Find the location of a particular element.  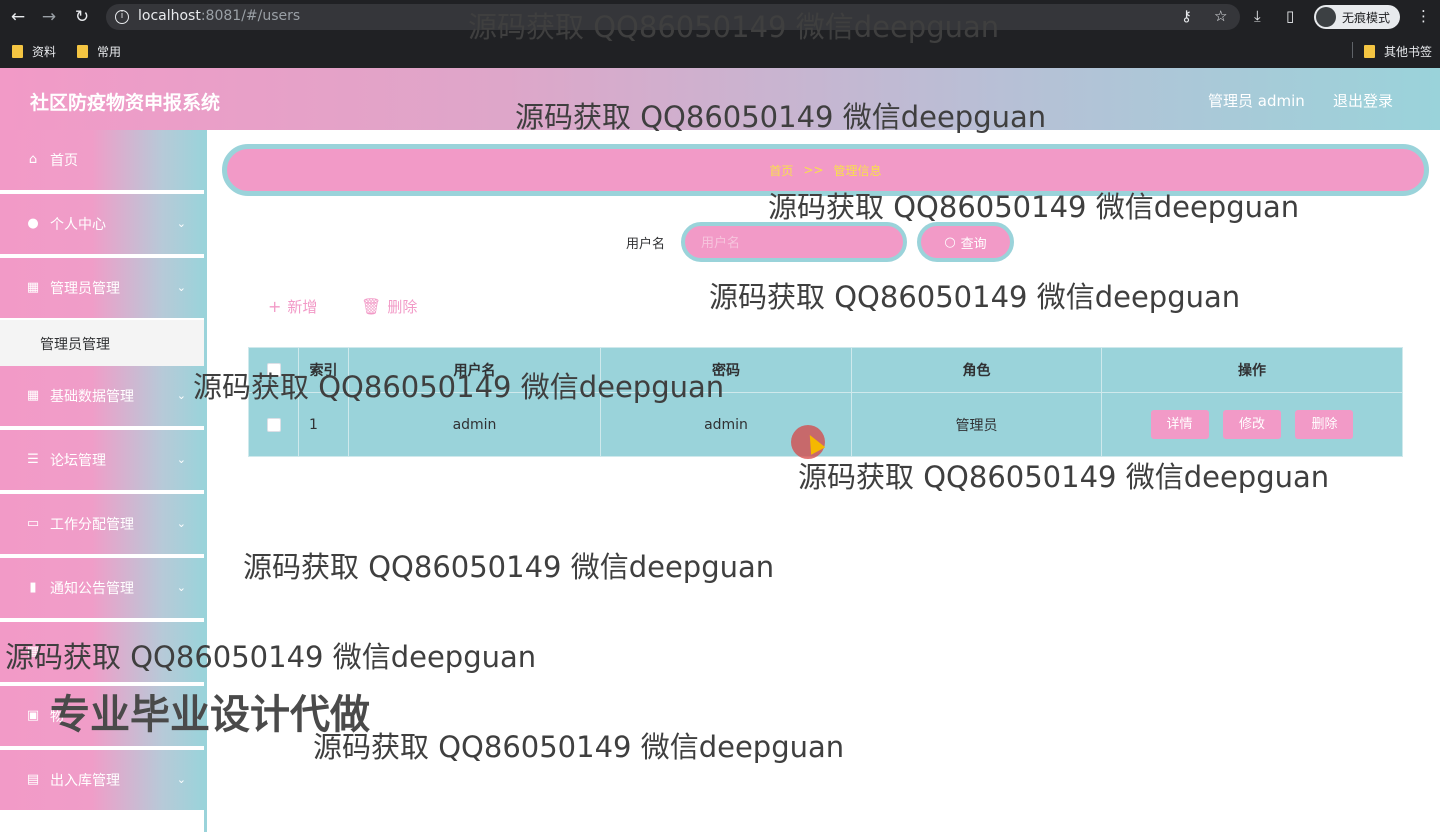

add-button: + 新增 is located at coordinates (292, 306).